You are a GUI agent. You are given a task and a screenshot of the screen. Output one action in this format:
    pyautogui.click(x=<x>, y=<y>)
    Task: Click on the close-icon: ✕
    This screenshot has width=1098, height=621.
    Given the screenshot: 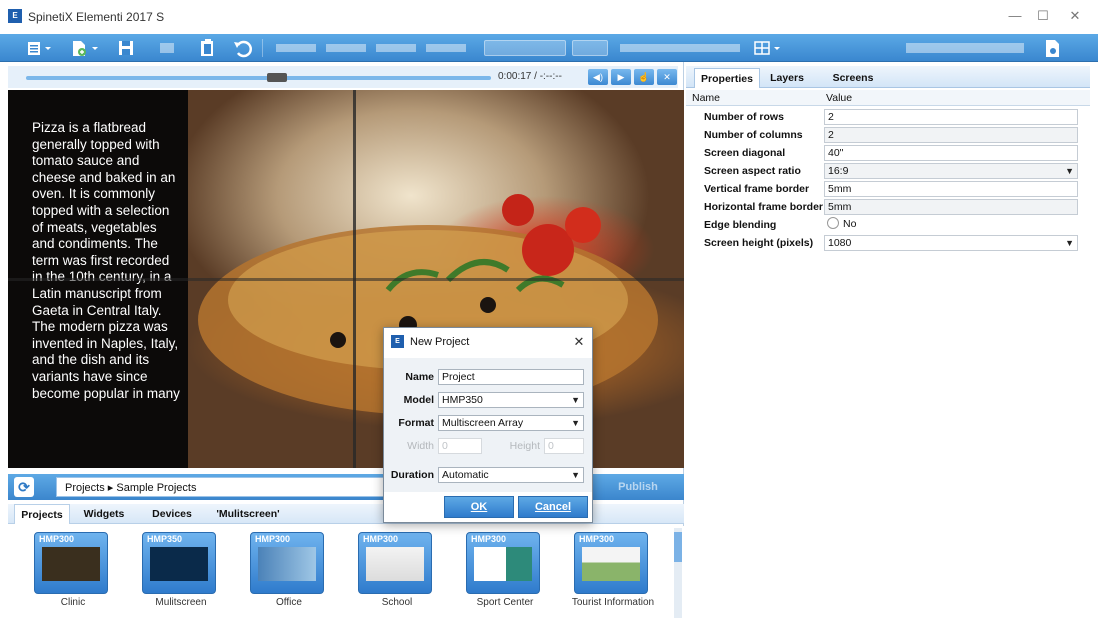 What is the action you would take?
    pyautogui.click(x=667, y=77)
    